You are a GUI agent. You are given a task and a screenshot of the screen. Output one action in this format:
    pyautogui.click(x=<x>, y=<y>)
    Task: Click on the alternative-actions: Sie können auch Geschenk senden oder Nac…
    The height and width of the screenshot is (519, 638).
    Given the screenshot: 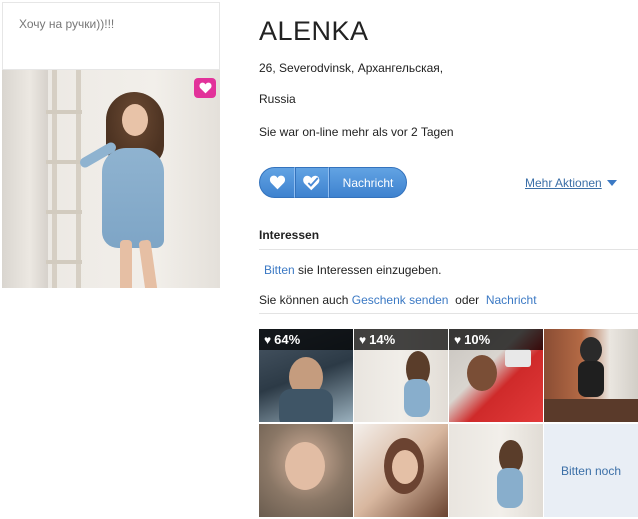 What is the action you would take?
    pyautogui.click(x=398, y=300)
    